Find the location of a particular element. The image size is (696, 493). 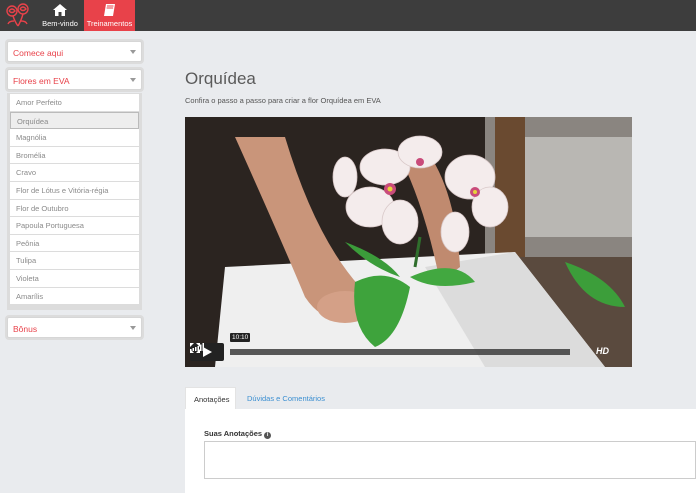

fullscreen-icon is located at coordinates (195, 348).